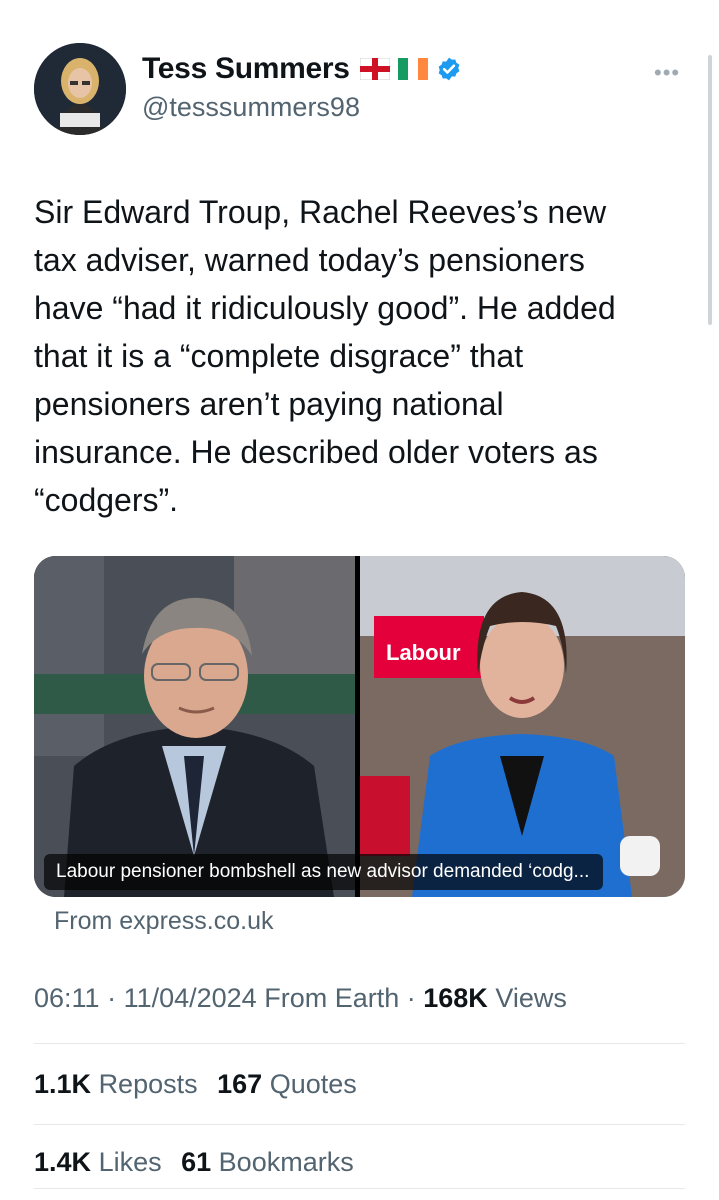  Describe the element at coordinates (190, 998) in the screenshot. I see `tweet-date: 11/04/2024` at that location.